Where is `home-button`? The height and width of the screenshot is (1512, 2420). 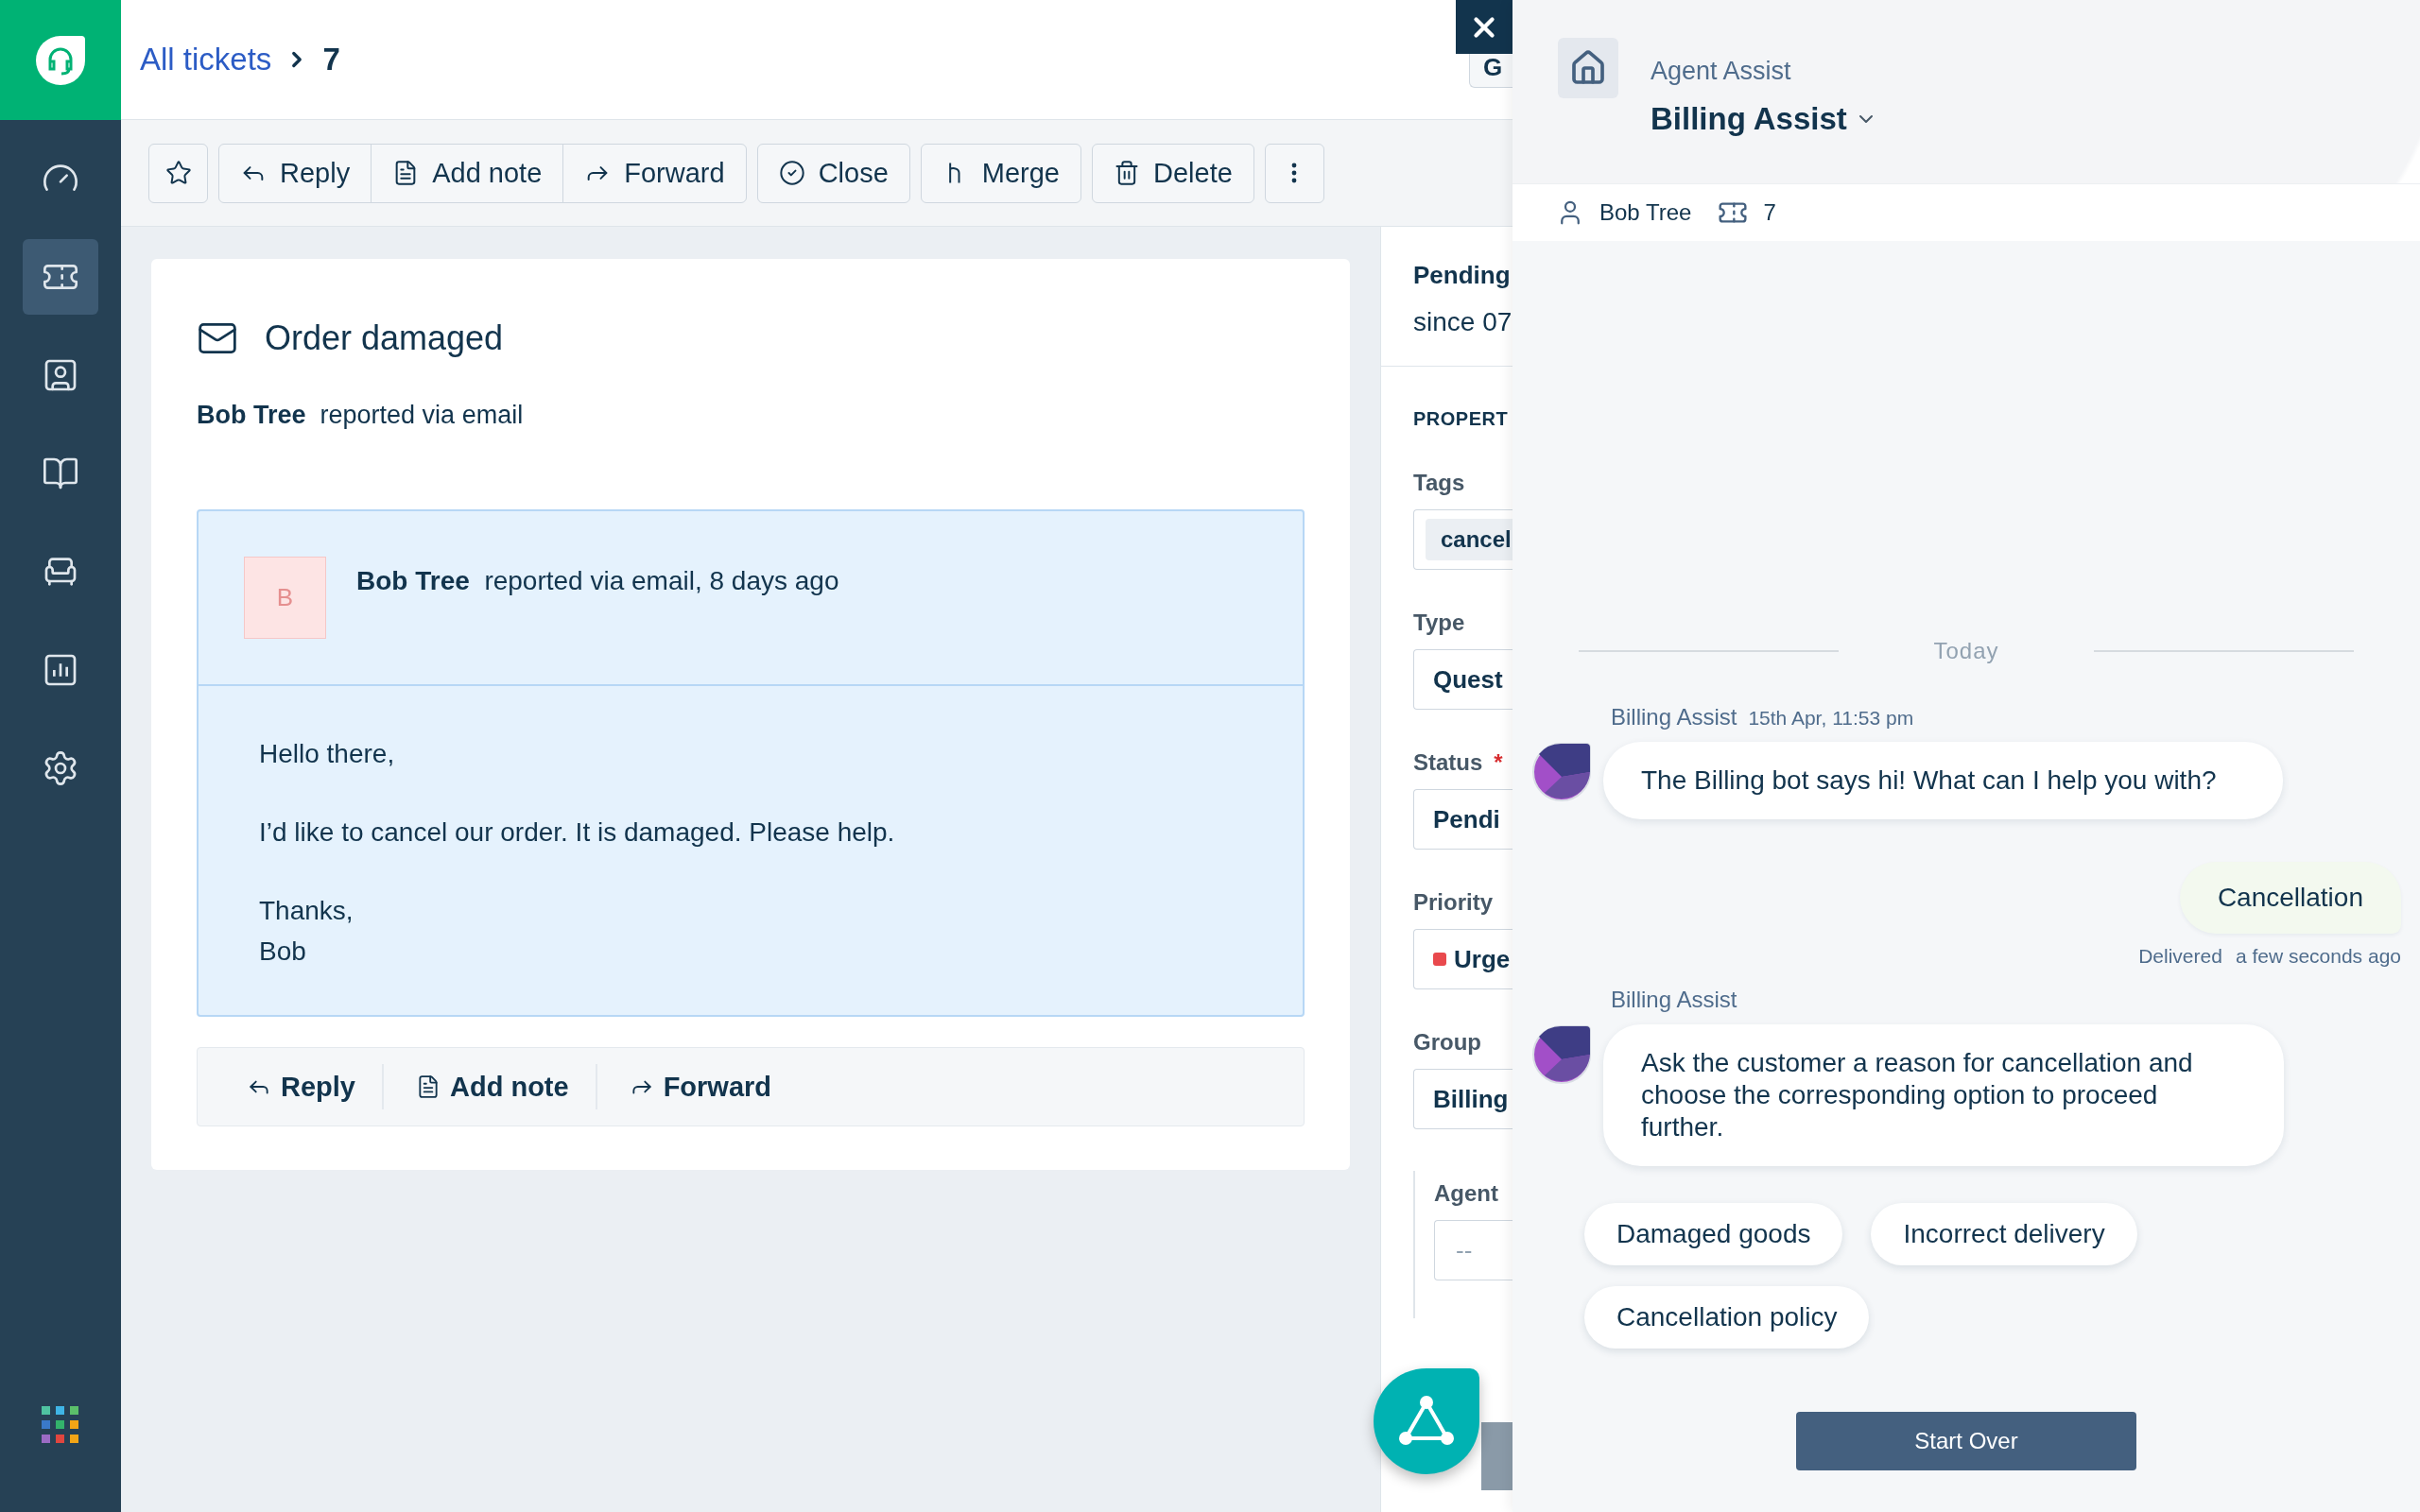
home-button is located at coordinates (1588, 68).